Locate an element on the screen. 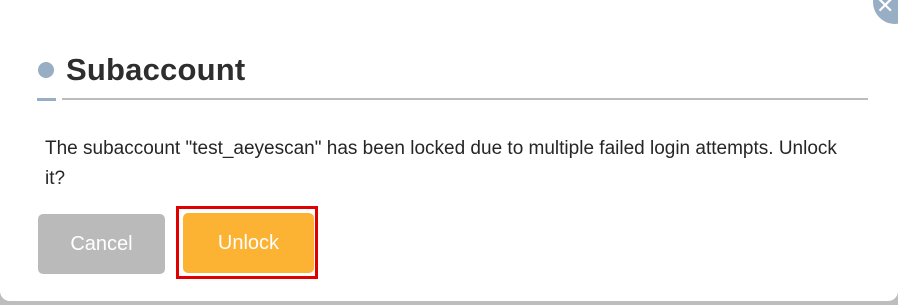 This screenshot has height=305, width=898. title-divider is located at coordinates (465, 99).